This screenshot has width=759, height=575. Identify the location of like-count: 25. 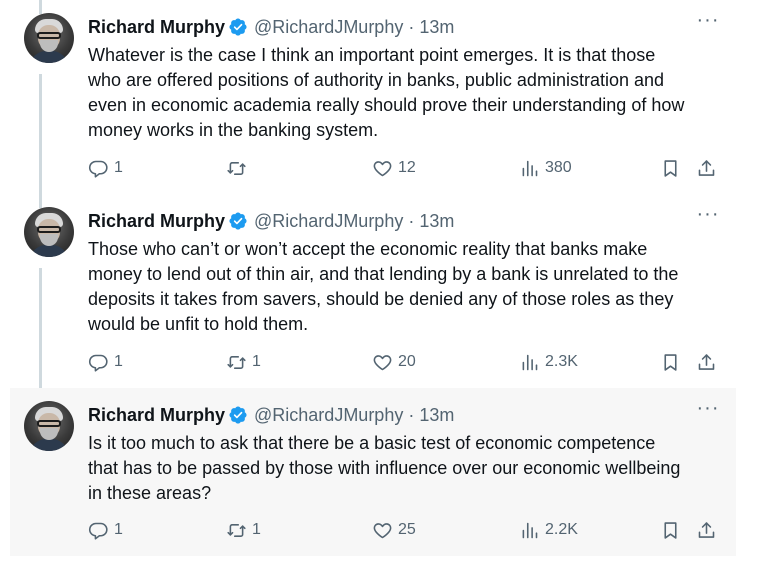
(407, 529).